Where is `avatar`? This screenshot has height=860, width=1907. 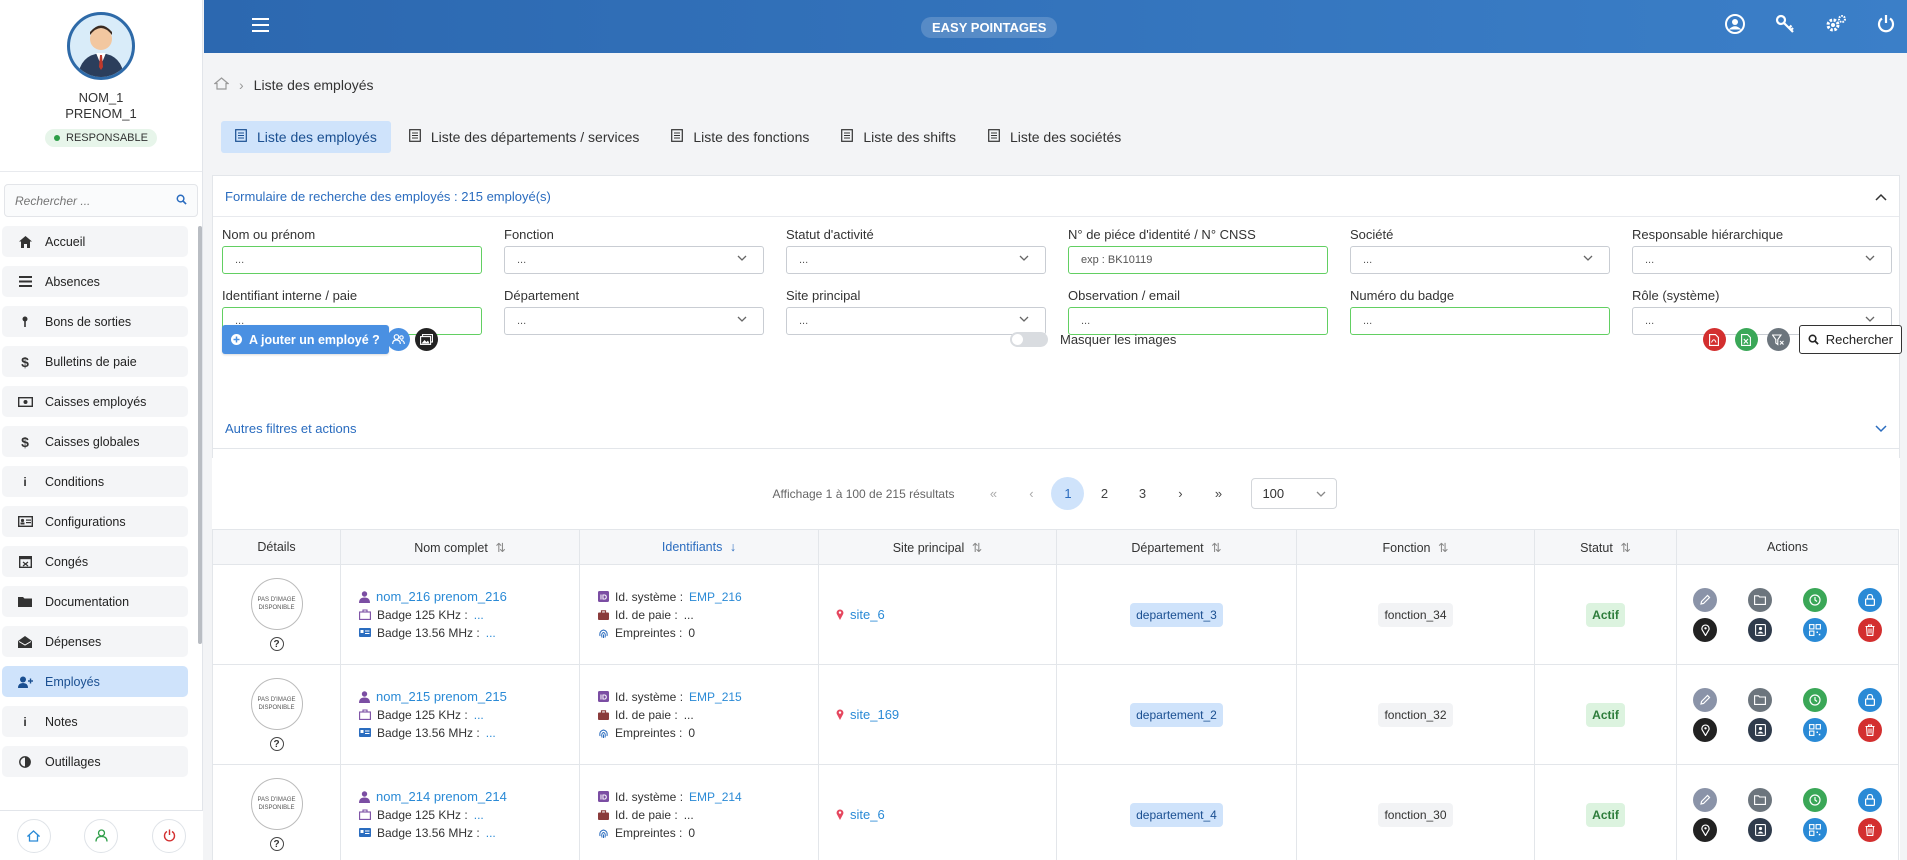
avatar is located at coordinates (101, 46).